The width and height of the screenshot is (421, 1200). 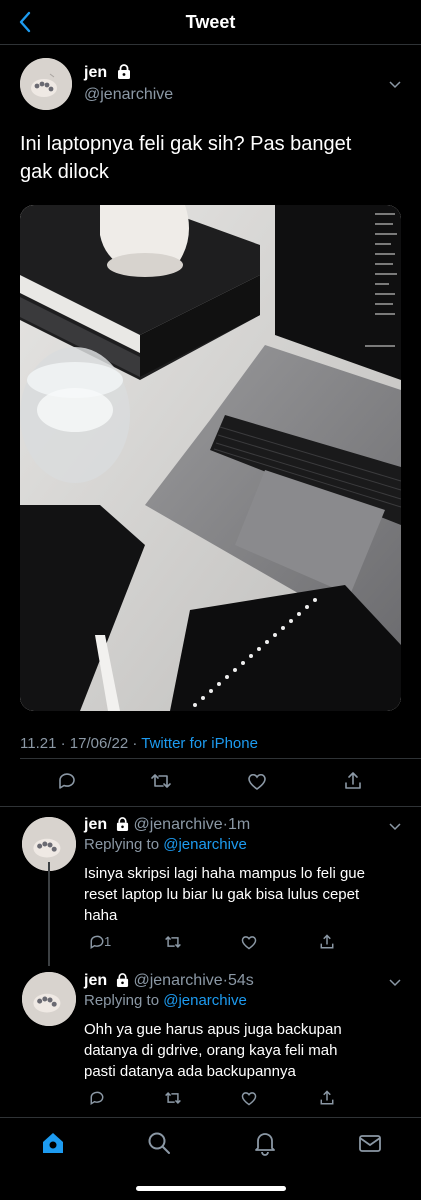 I want to click on reply-actions, so click(x=234, y=1099).